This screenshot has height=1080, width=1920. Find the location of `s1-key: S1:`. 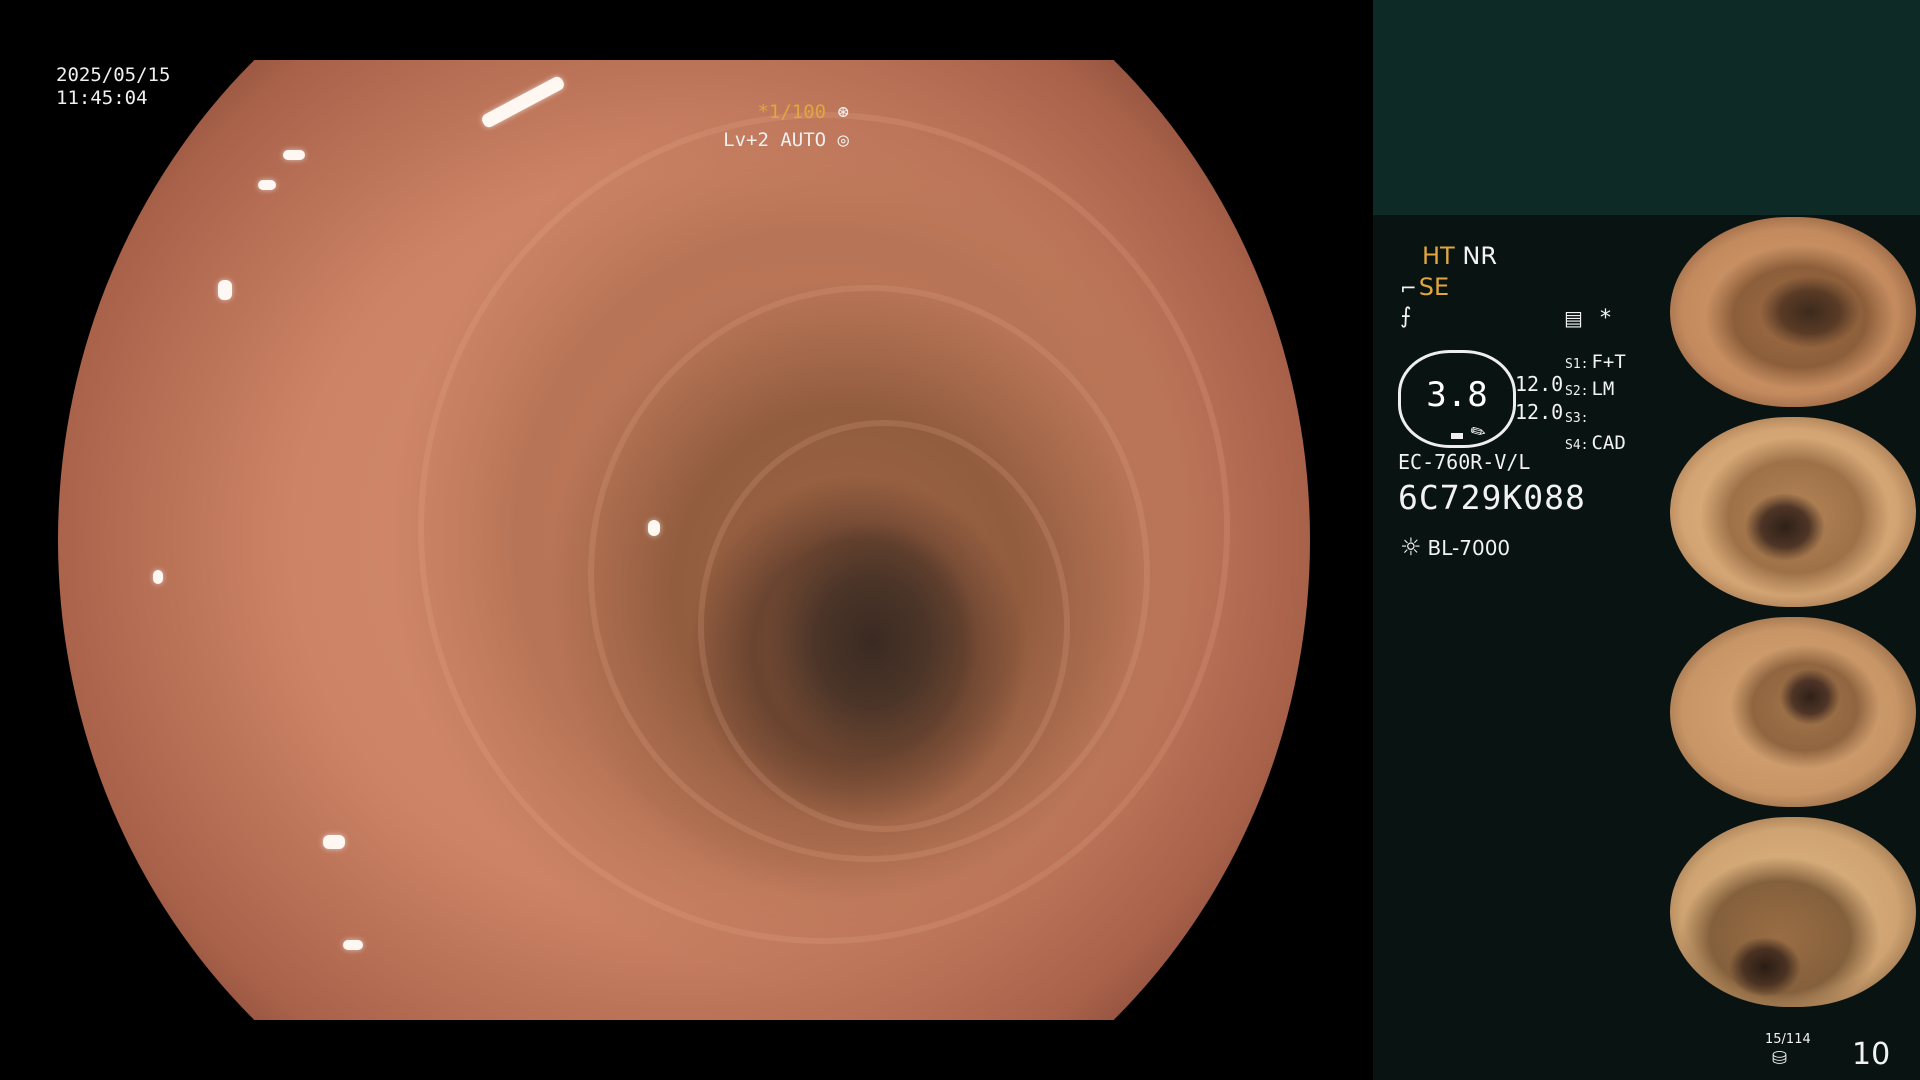

s1-key: S1: is located at coordinates (1577, 364).